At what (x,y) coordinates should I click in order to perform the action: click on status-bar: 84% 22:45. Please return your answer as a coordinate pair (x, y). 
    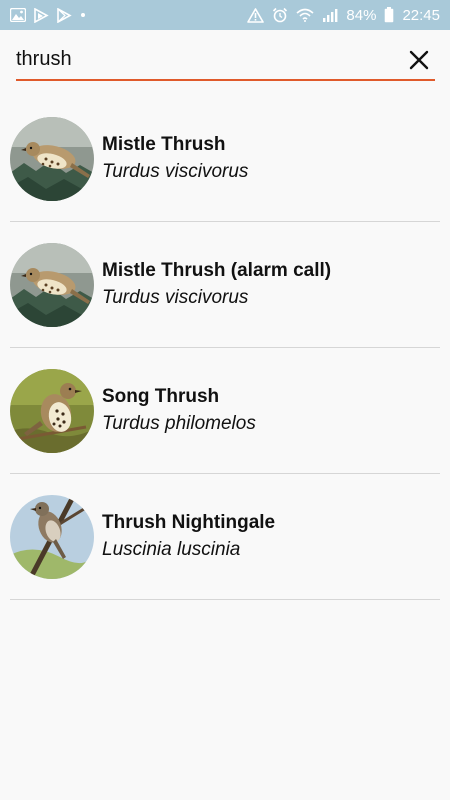
    Looking at the image, I should click on (225, 15).